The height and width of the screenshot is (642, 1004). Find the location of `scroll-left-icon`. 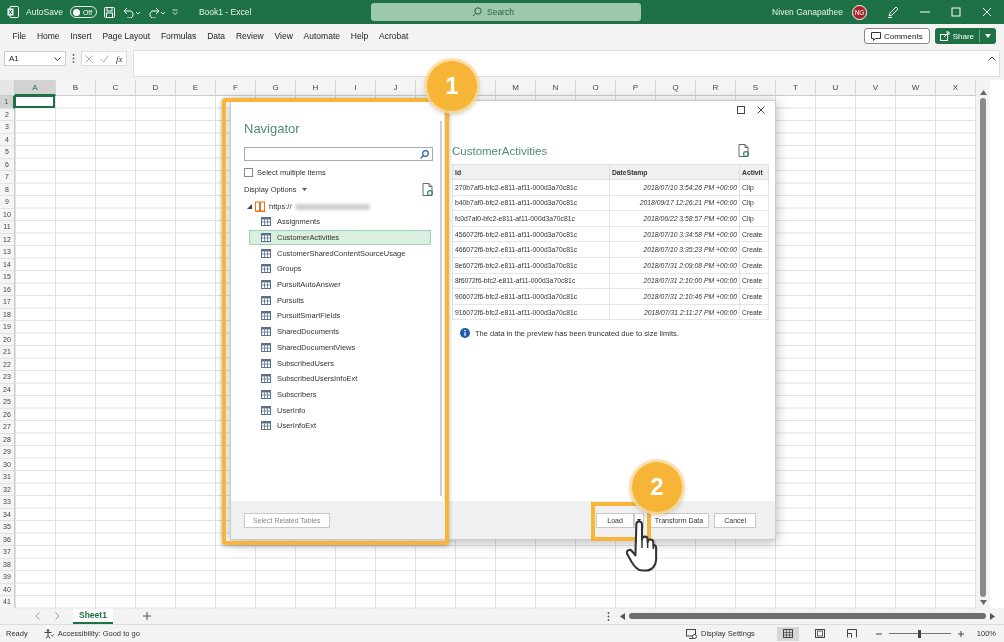

scroll-left-icon is located at coordinates (622, 616).